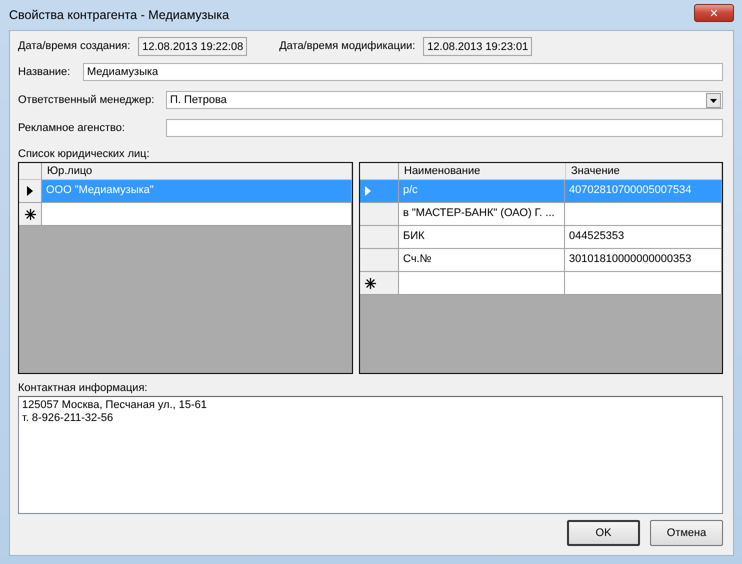  What do you see at coordinates (643, 260) in the screenshot?
I see `table-cell: 30101810000000000353` at bounding box center [643, 260].